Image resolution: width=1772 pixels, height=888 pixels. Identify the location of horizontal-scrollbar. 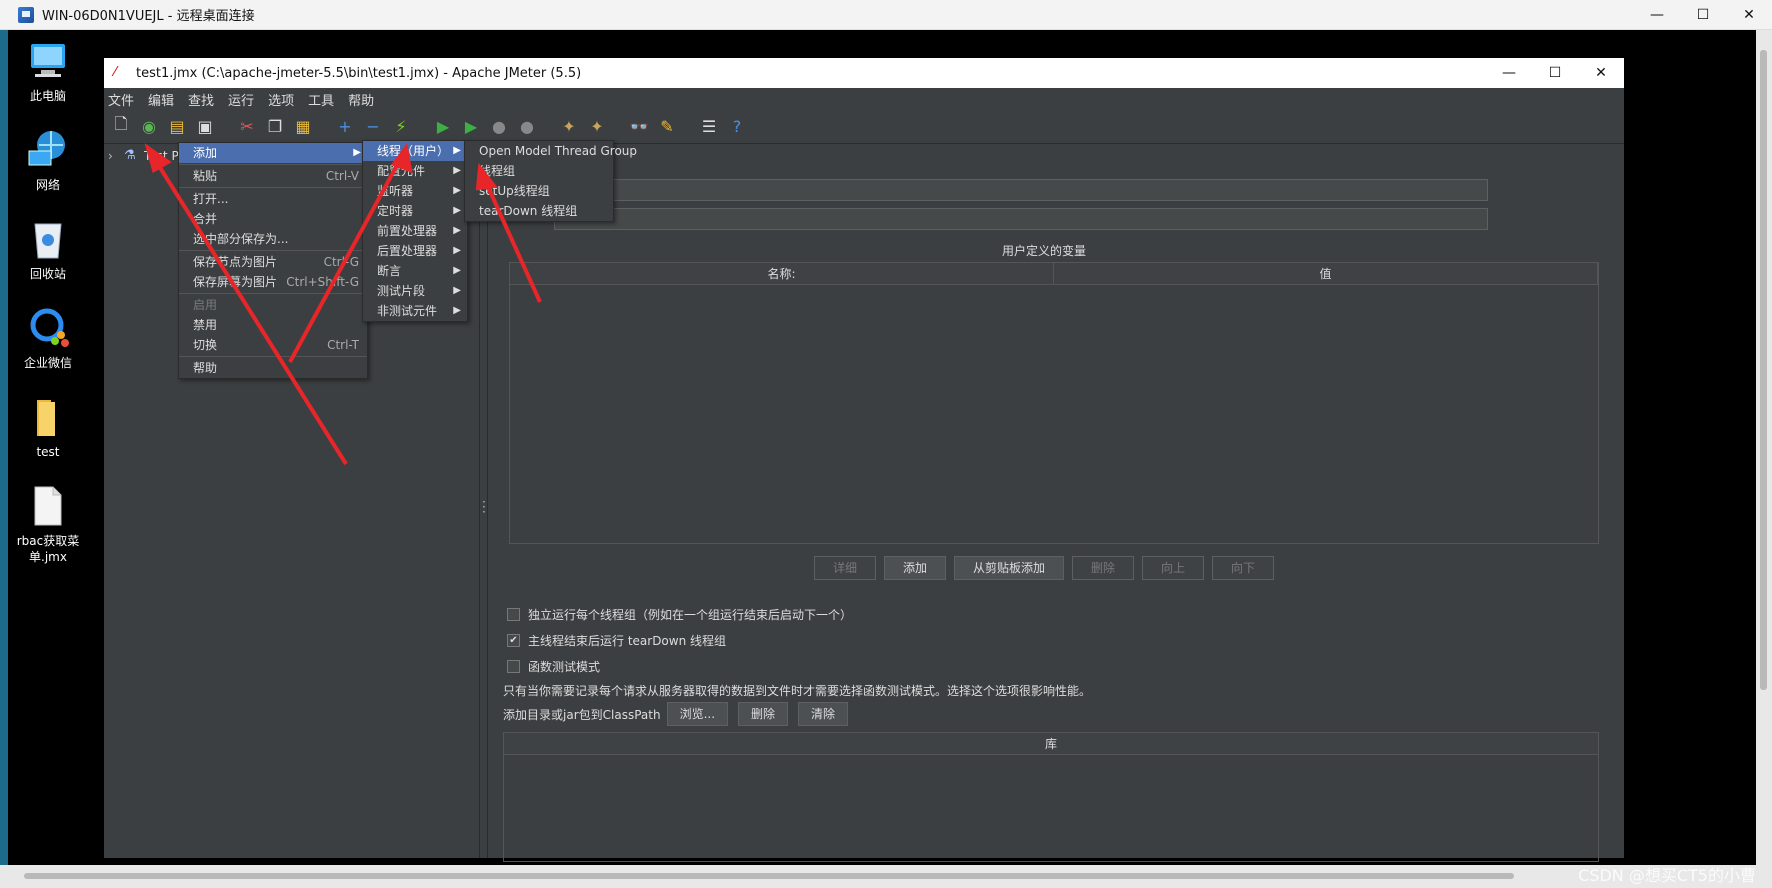
(886, 876).